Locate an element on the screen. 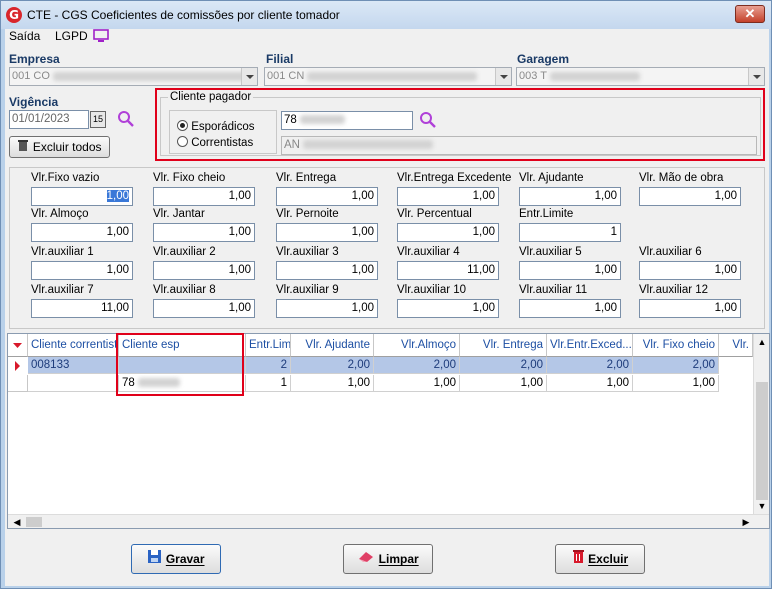 This screenshot has width=772, height=589. scroll-left-icon: ◀ is located at coordinates (17, 521).